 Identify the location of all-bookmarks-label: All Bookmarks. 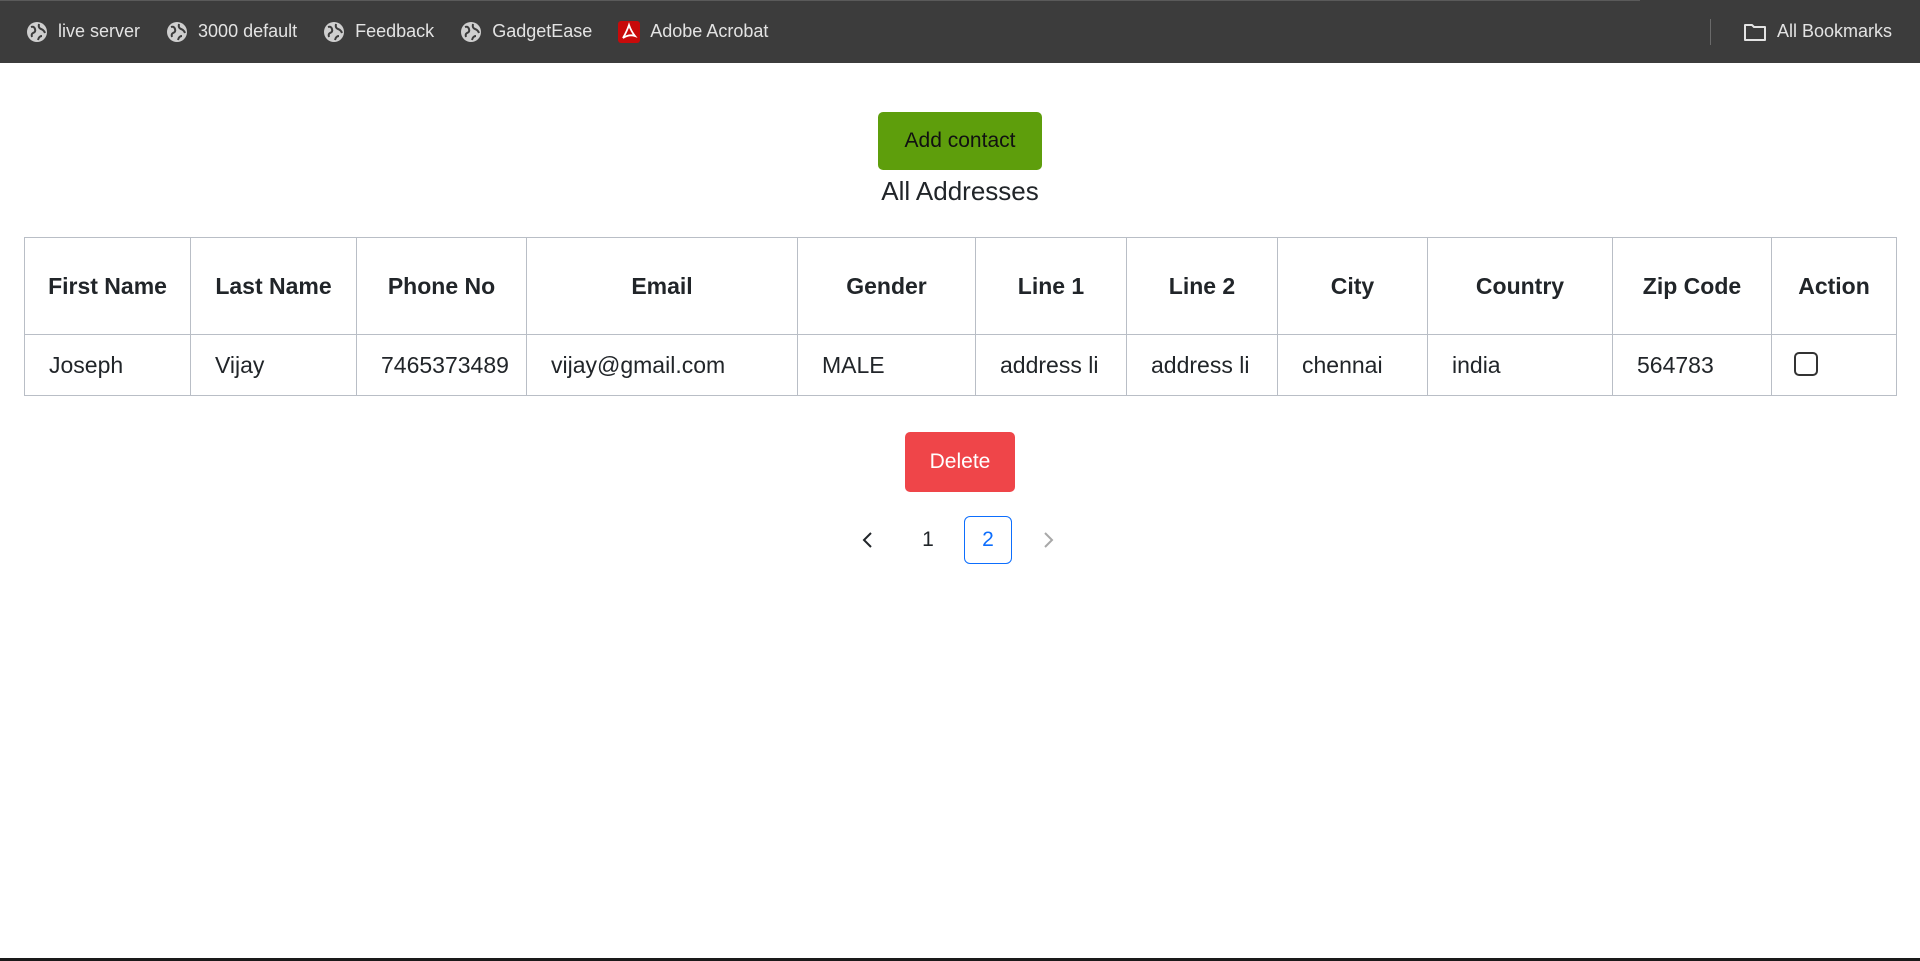
(1834, 31).